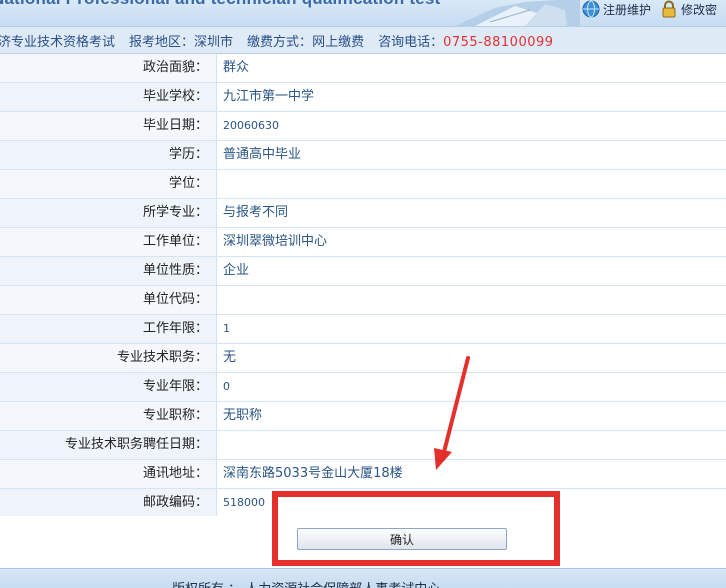  I want to click on field-label: 通讯地址：, so click(108, 474).